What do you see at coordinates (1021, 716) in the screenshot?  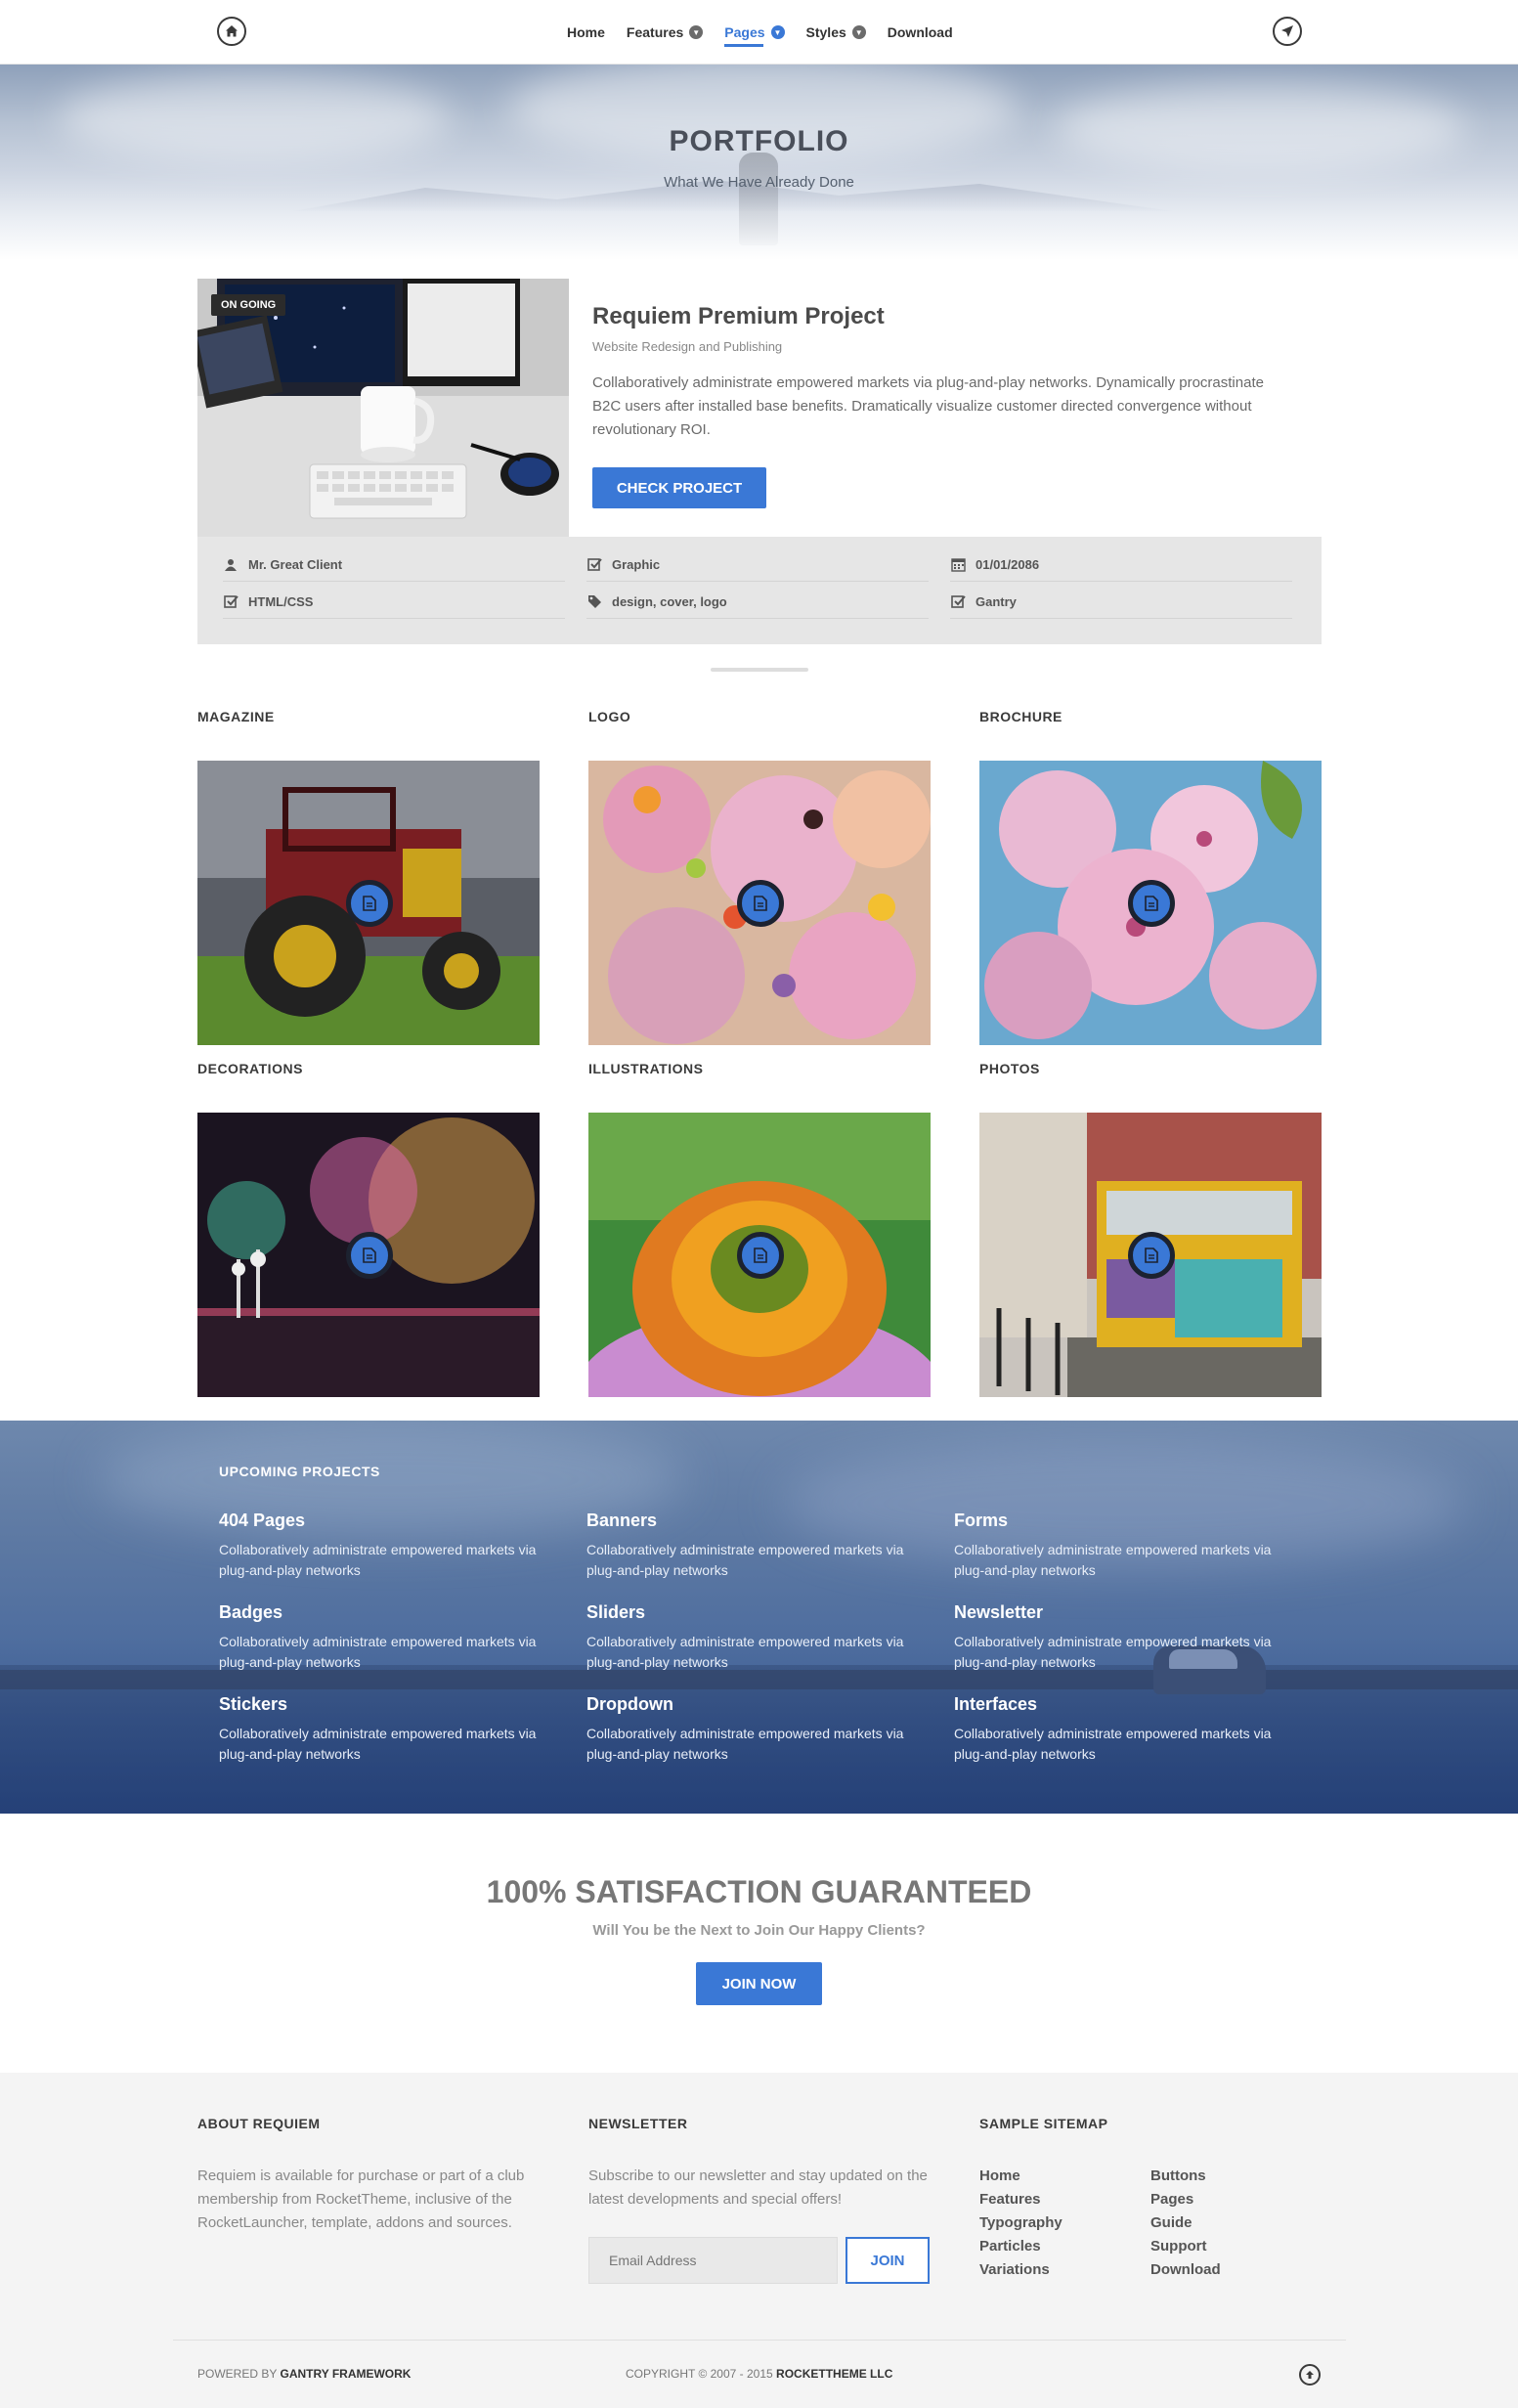 I see `gallery-category-brochure: BROCHURE` at bounding box center [1021, 716].